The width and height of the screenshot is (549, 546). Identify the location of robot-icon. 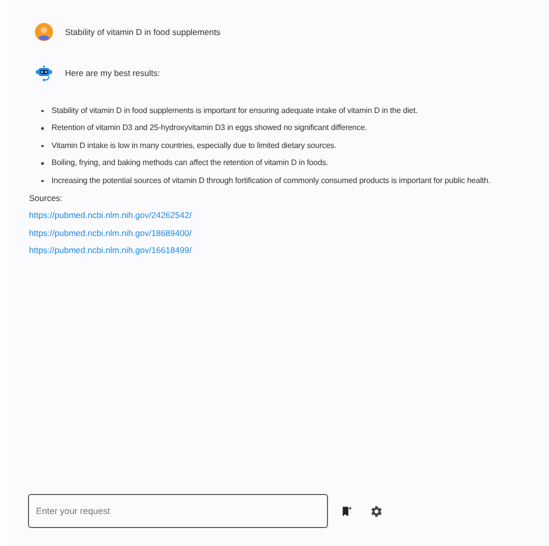
(44, 73).